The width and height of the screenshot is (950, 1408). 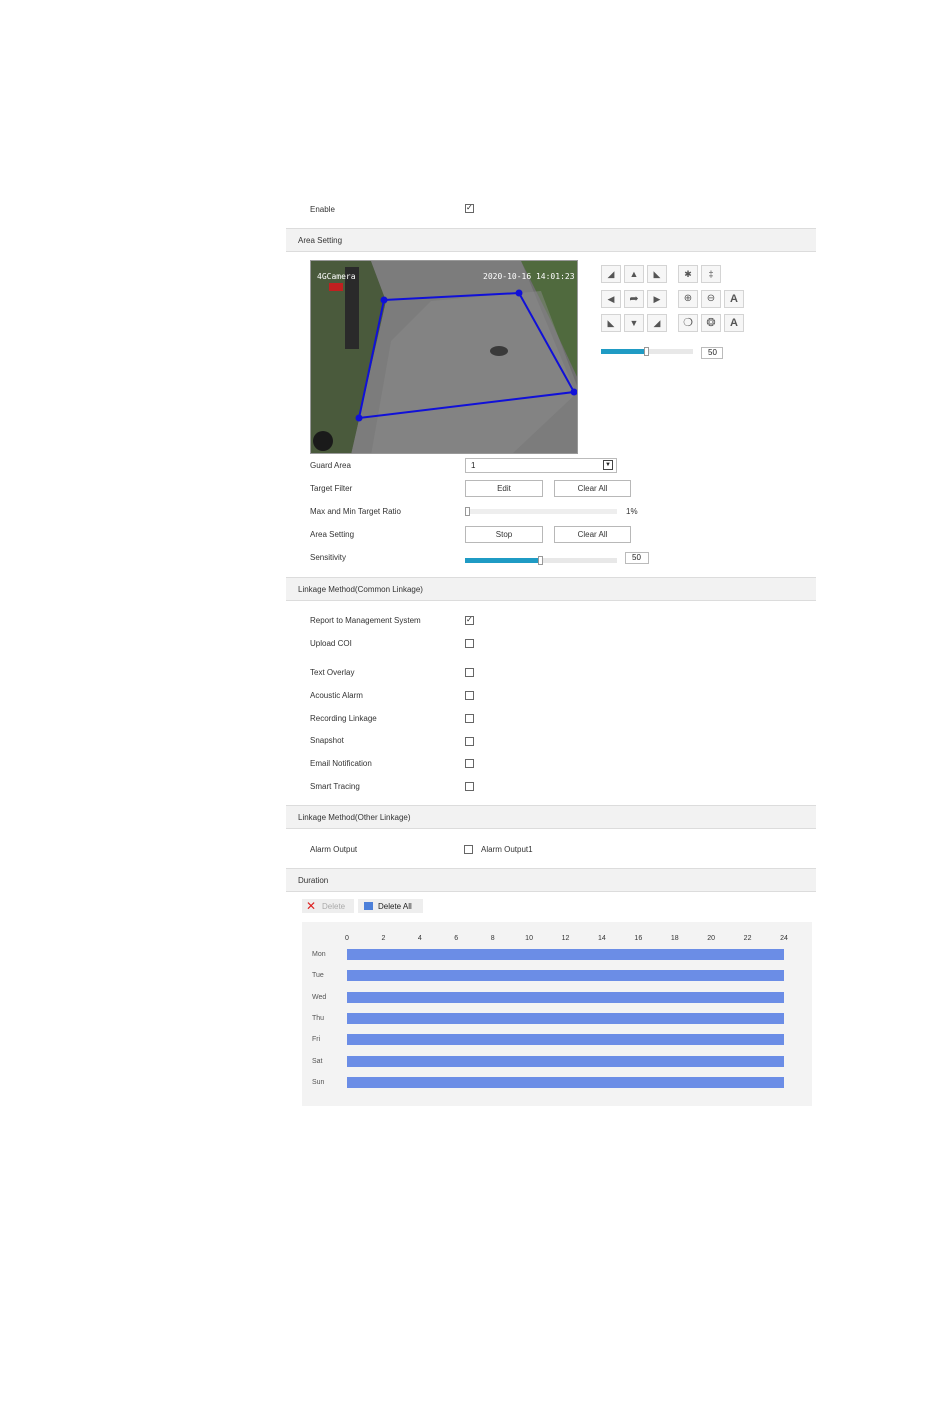 What do you see at coordinates (503, 560) in the screenshot?
I see `sensitivity-fill` at bounding box center [503, 560].